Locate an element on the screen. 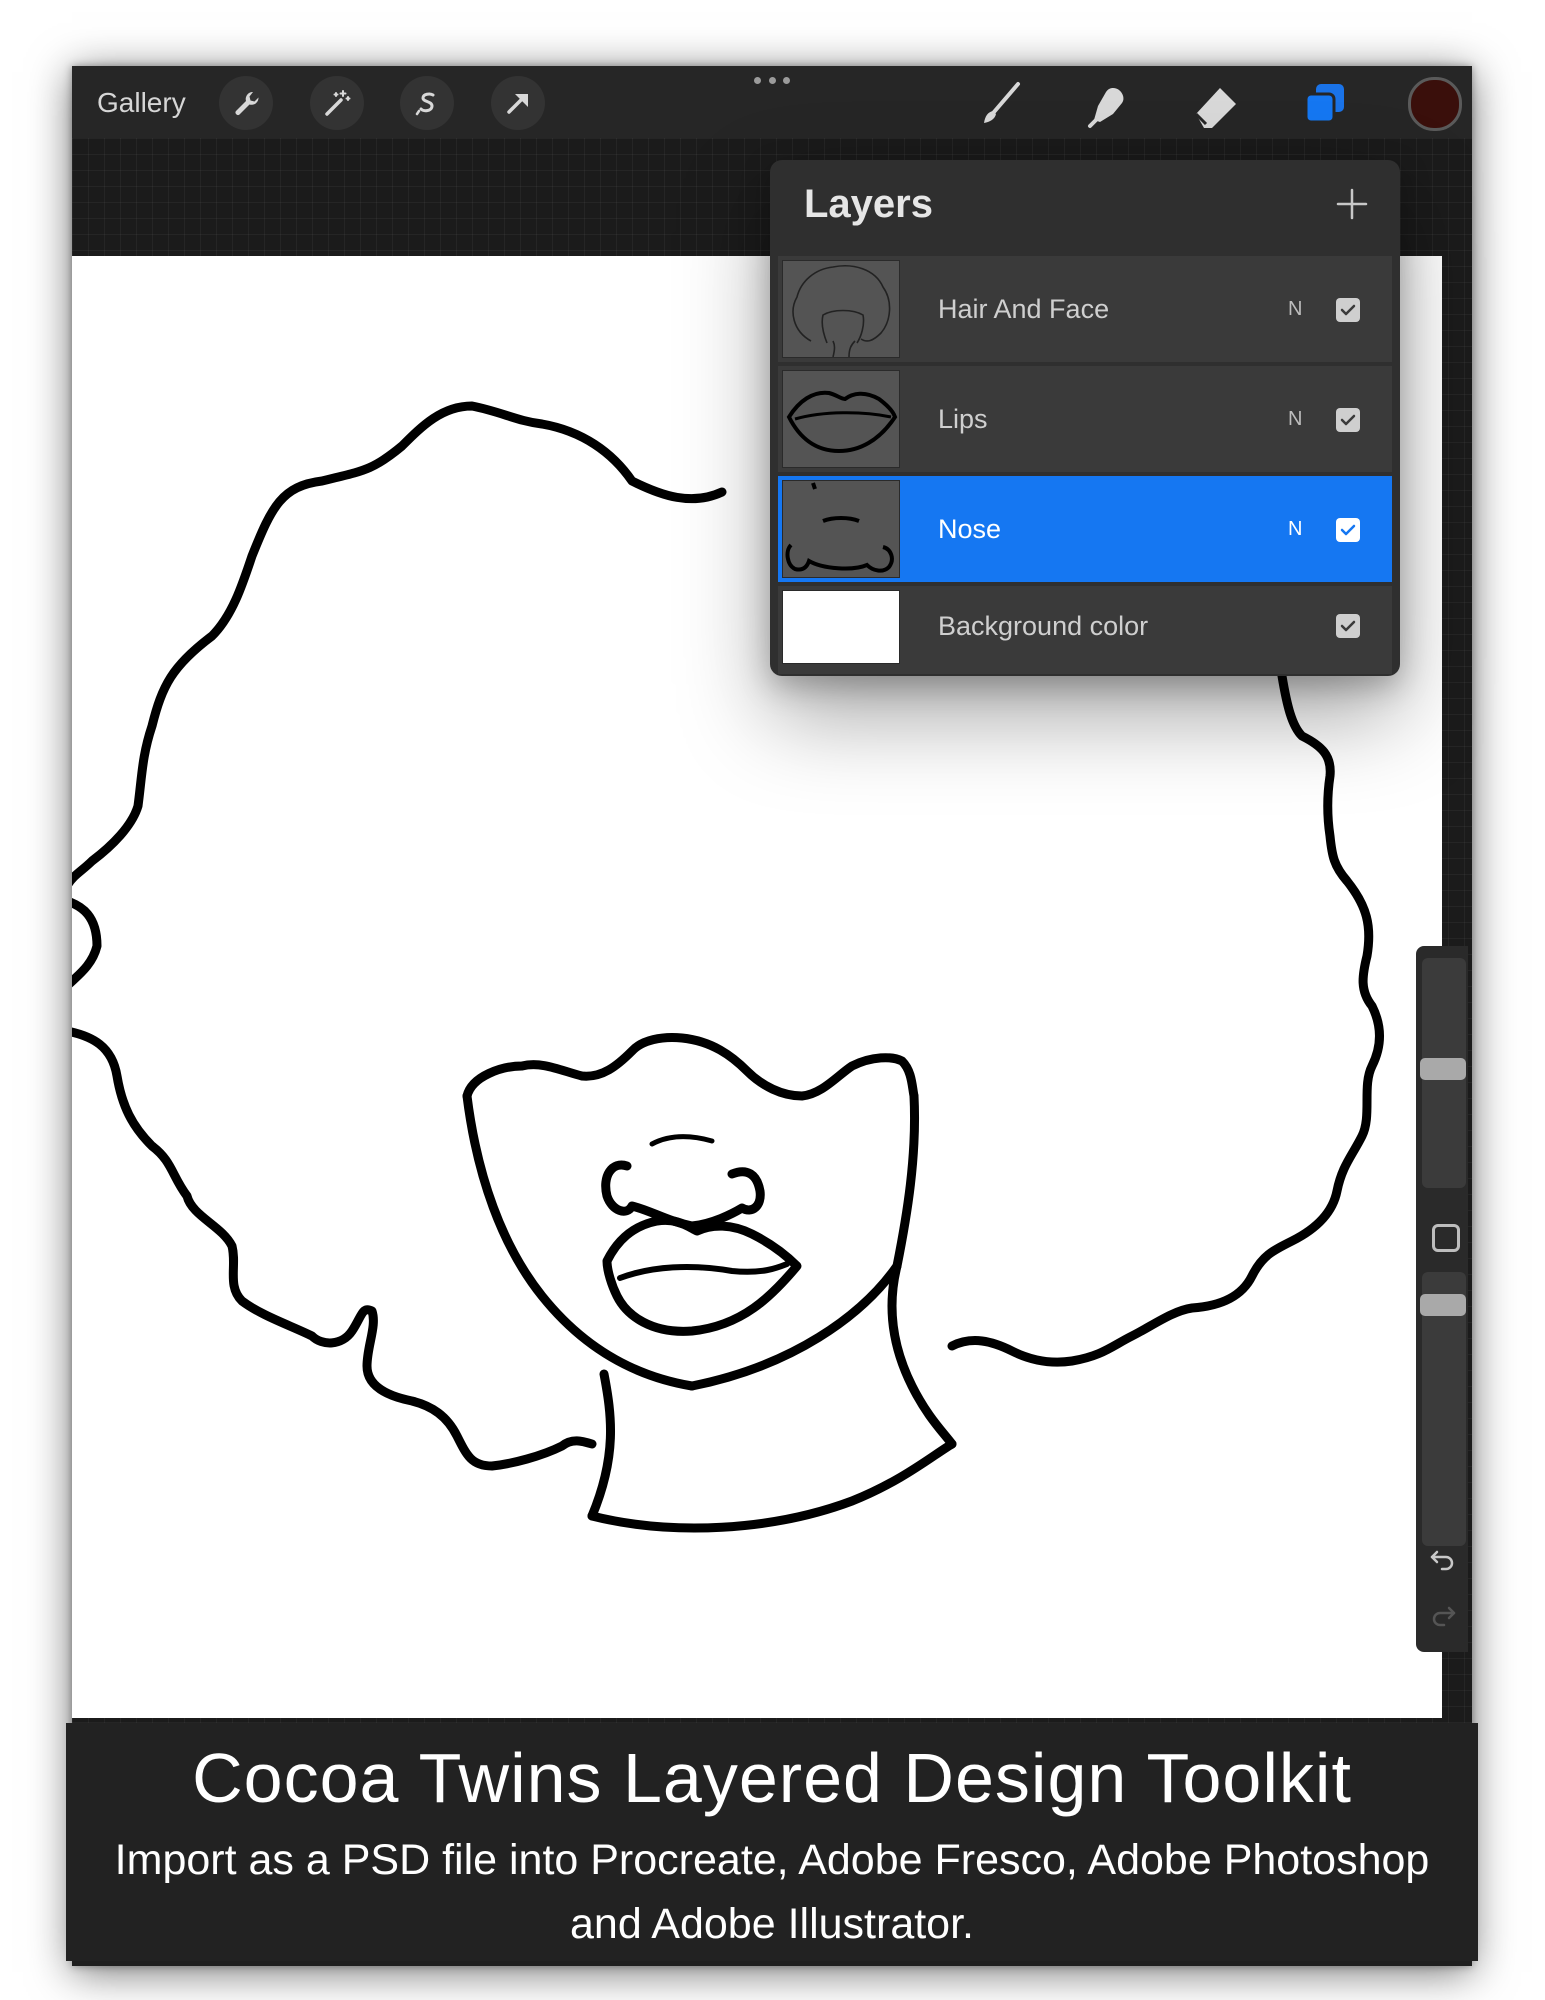 The height and width of the screenshot is (2000, 1545). layer-name: Background color is located at coordinates (1043, 626).